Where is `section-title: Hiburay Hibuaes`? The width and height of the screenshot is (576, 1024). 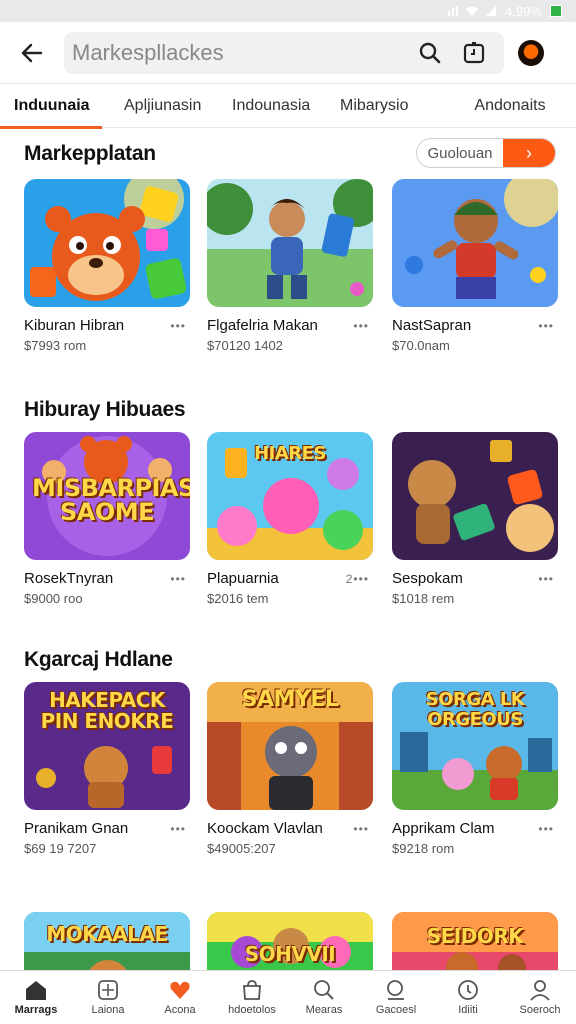 section-title: Hiburay Hibuaes is located at coordinates (105, 409).